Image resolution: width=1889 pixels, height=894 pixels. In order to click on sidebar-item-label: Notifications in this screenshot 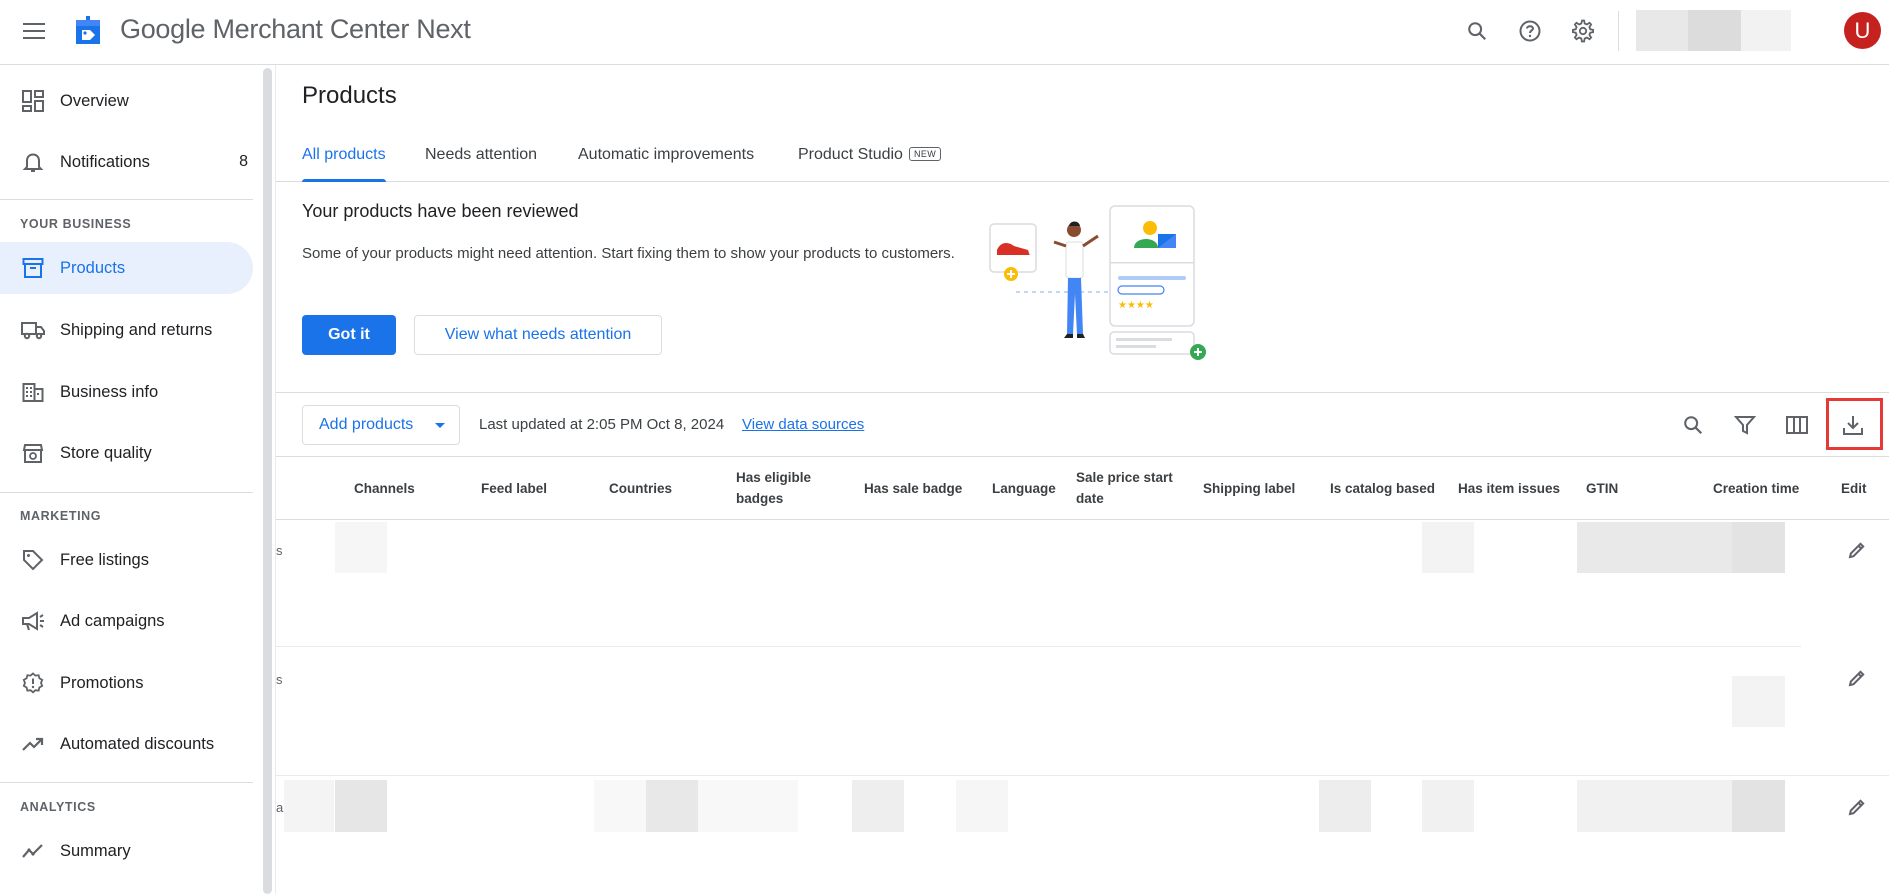, I will do `click(105, 161)`.